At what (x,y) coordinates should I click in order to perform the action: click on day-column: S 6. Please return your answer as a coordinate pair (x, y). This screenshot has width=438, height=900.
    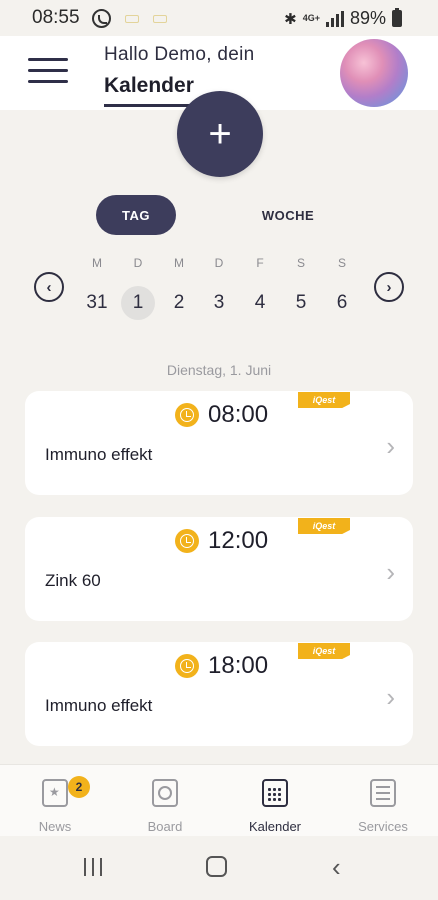
    Looking at the image, I should click on (342, 288).